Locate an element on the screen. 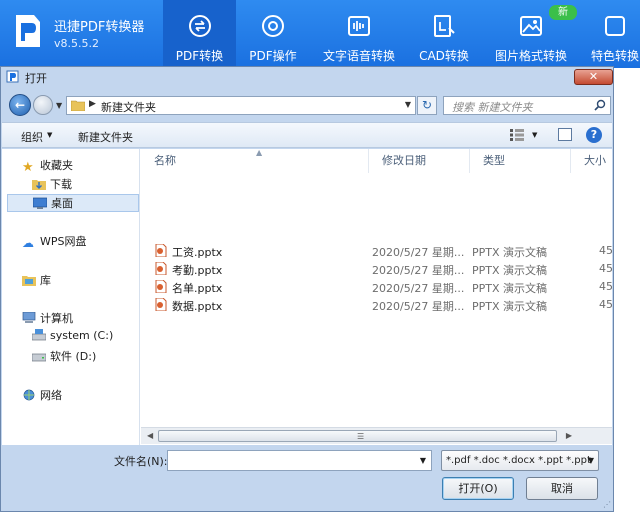  filename-input: ▼ is located at coordinates (299, 460).